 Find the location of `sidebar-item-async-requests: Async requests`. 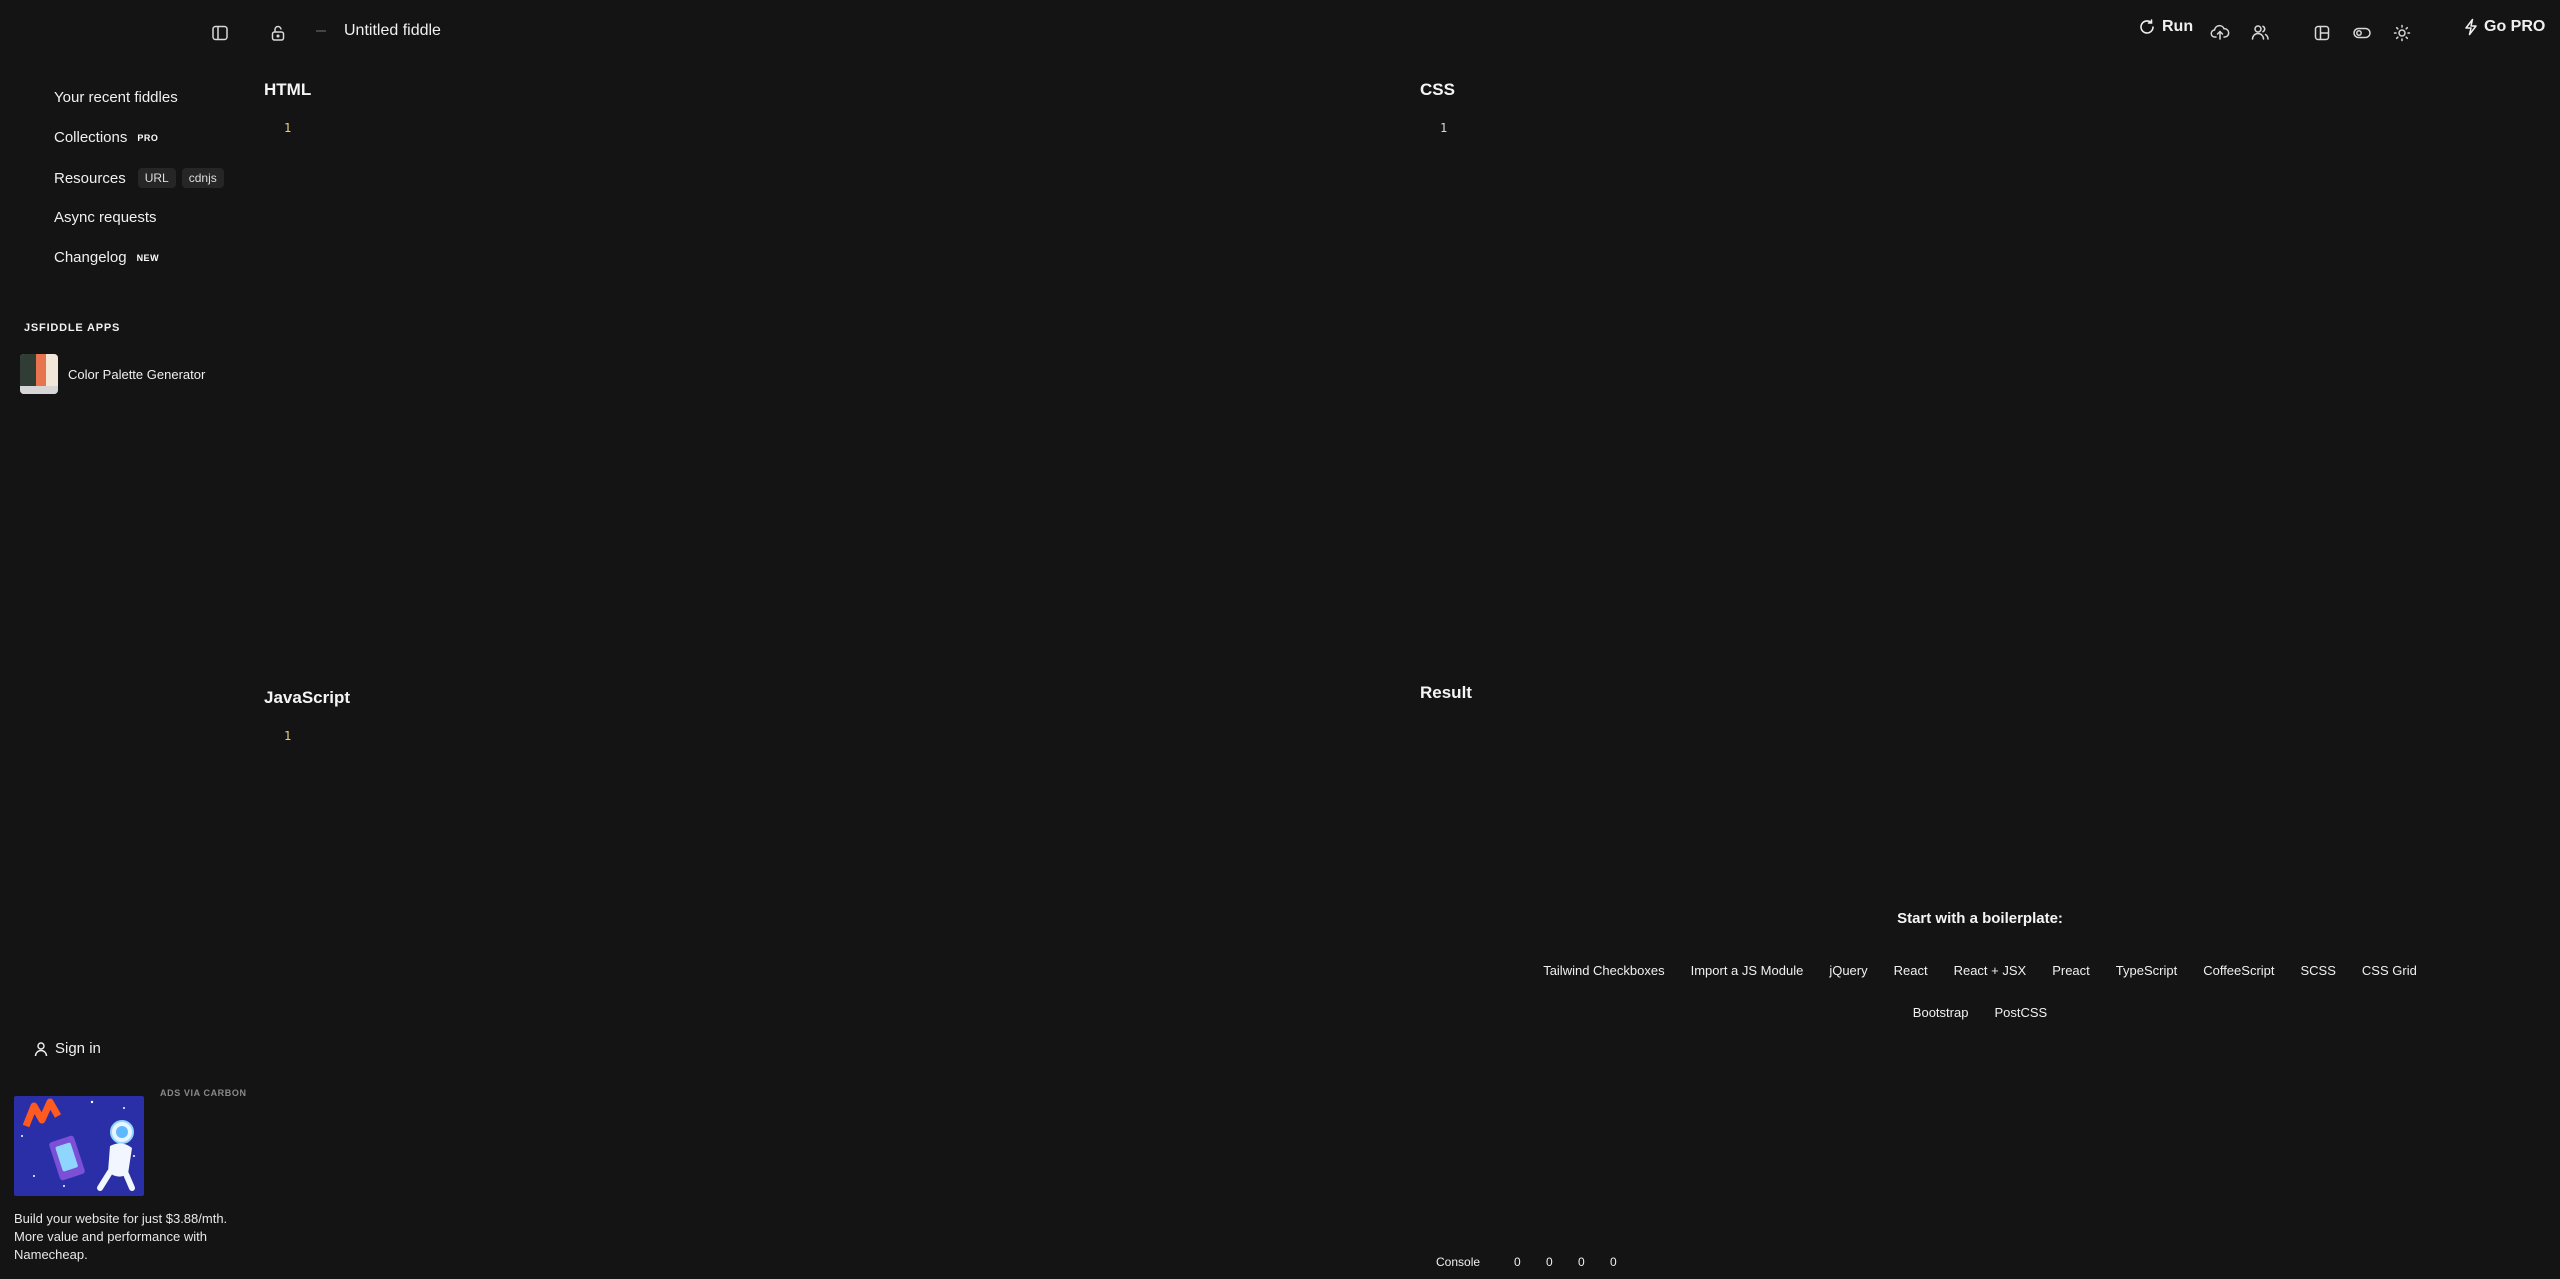

sidebar-item-async-requests: Async requests is located at coordinates (105, 217).